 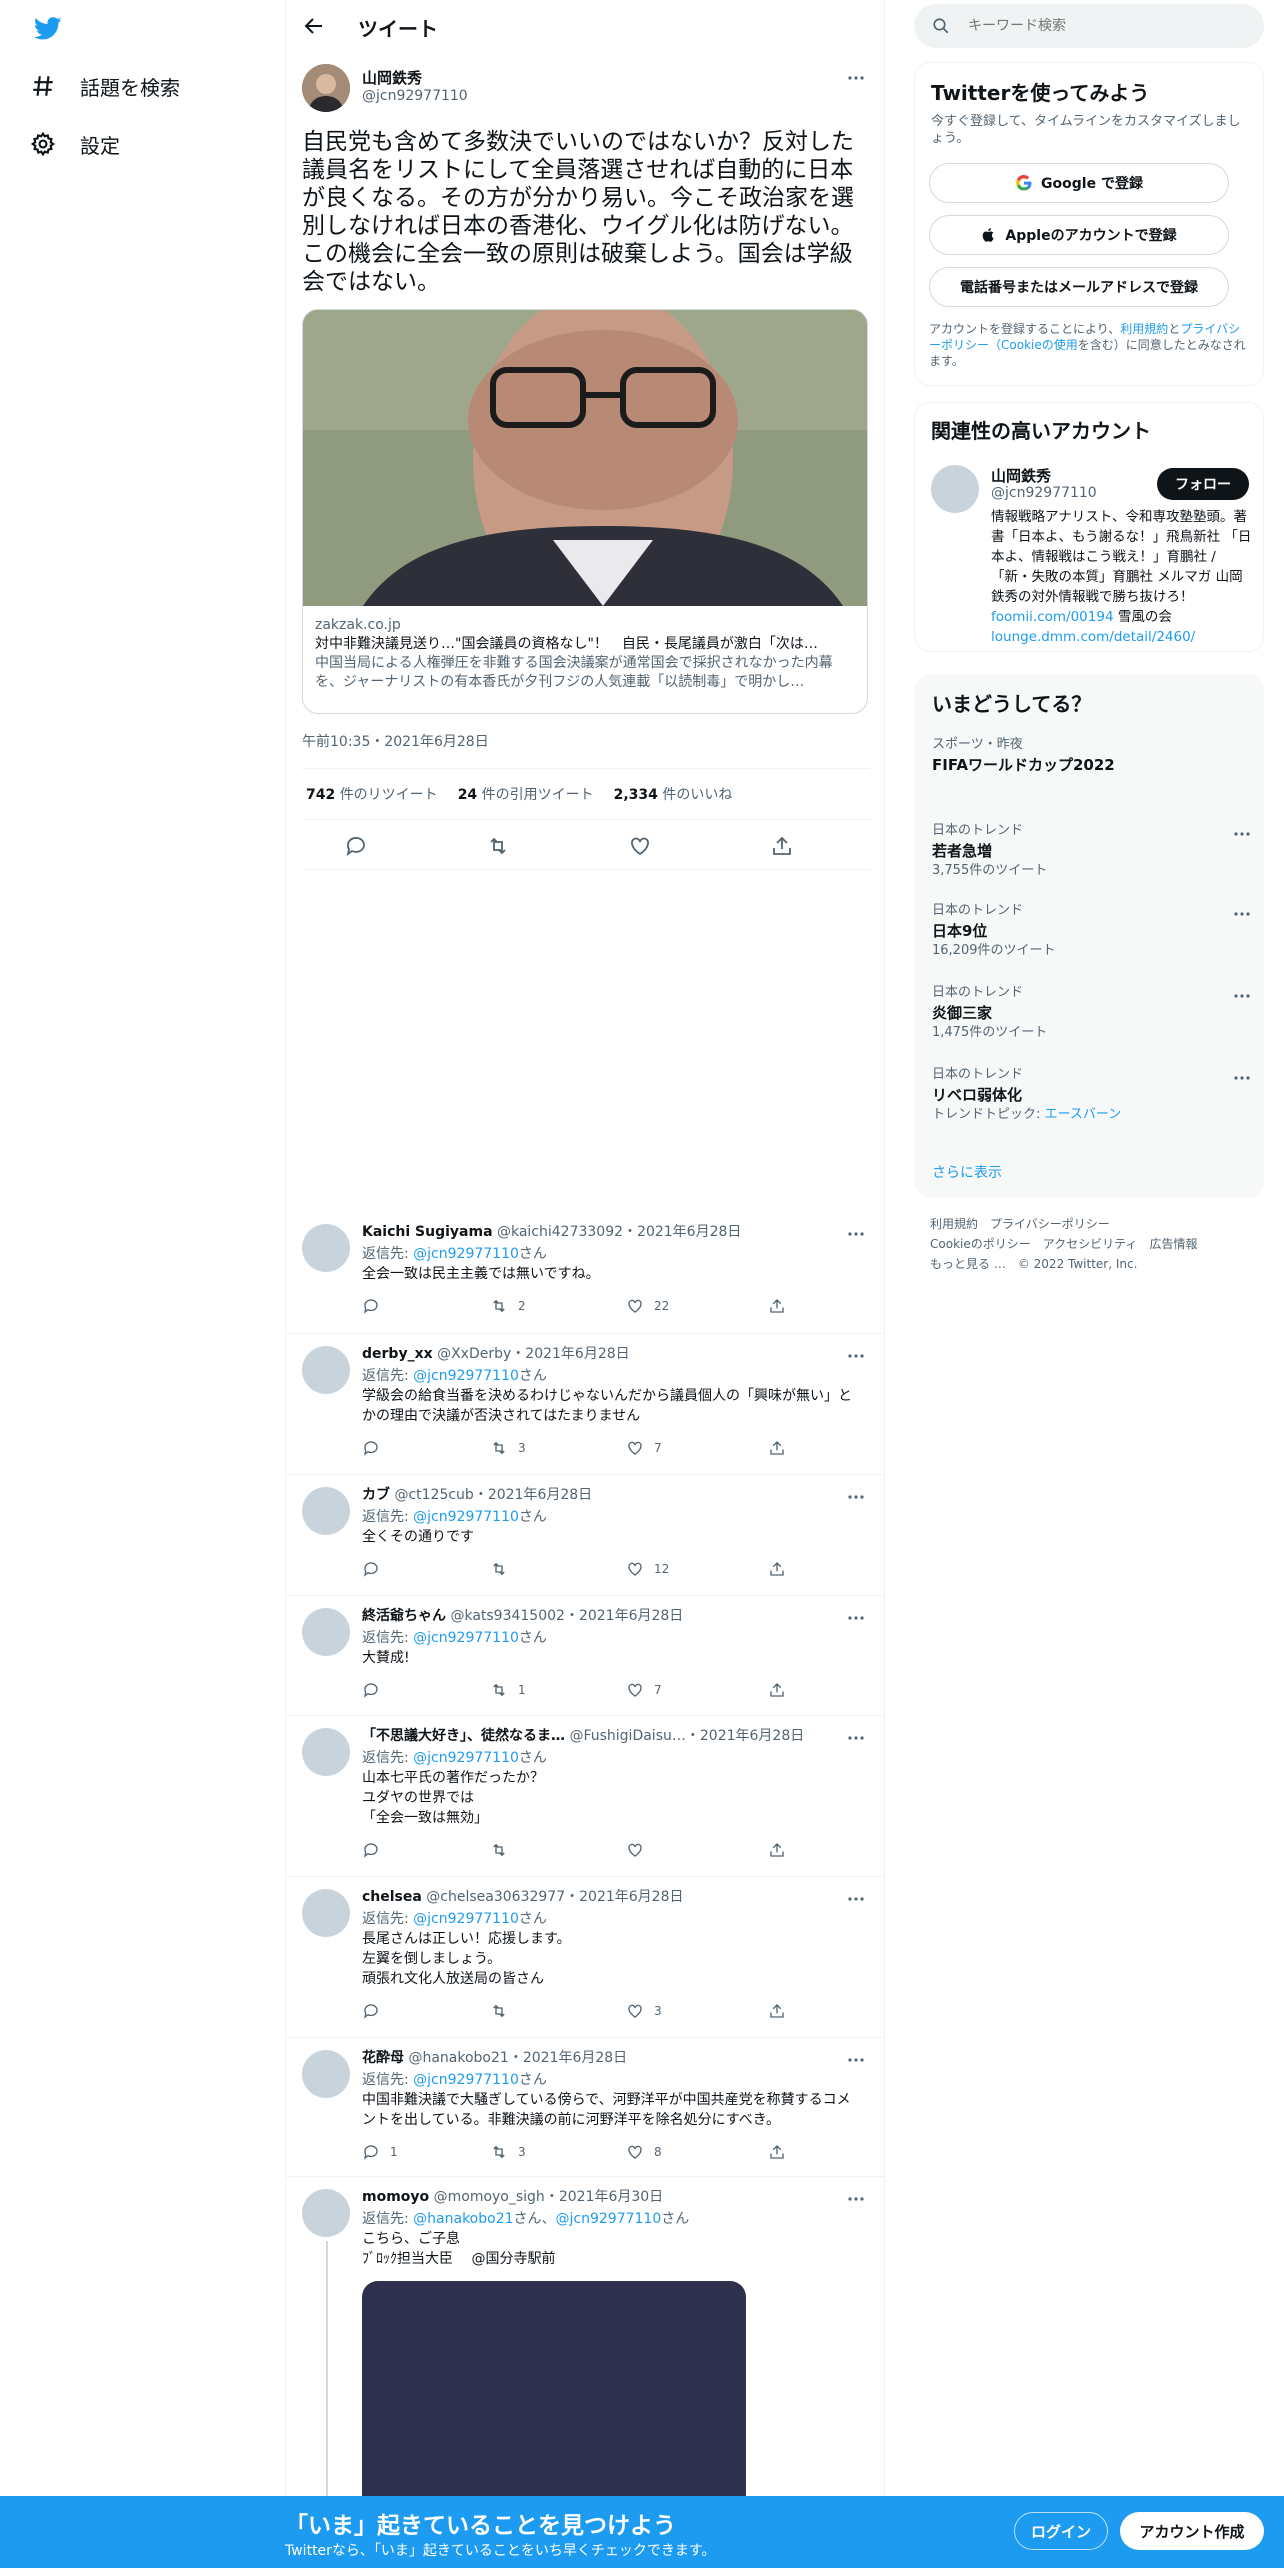 What do you see at coordinates (1092, 1095) in the screenshot?
I see `trend-item: 日本のトレンド リベロ弱体化 トレンドトピック: エースバーン` at bounding box center [1092, 1095].